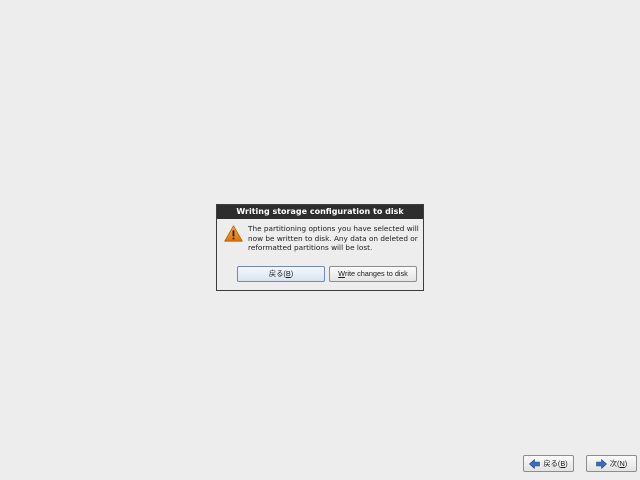  I want to click on dialog-back-button: 戻る(B), so click(281, 274).